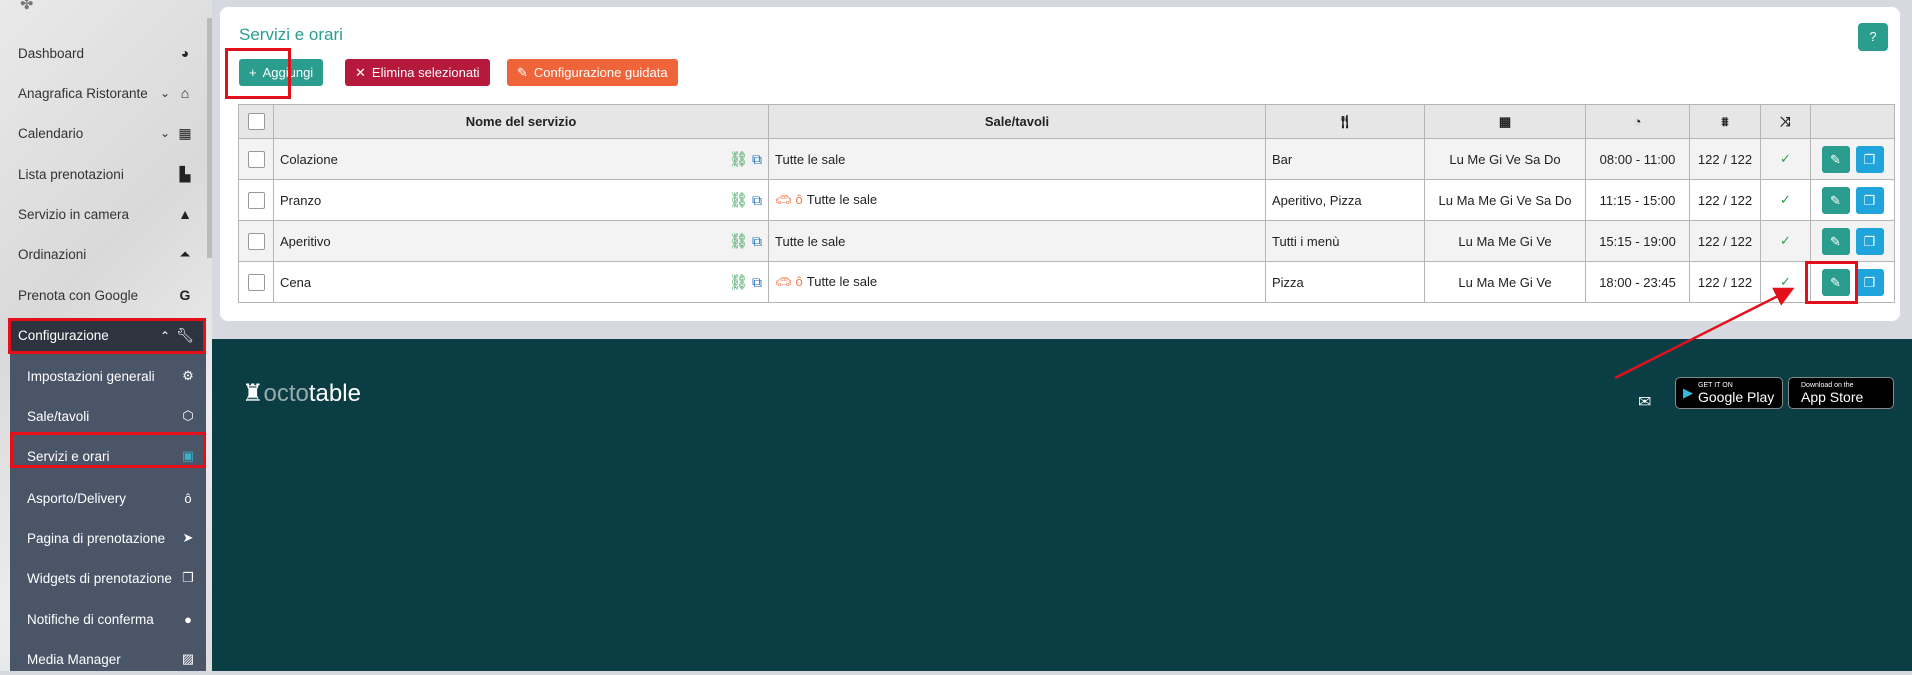 This screenshot has height=675, width=1912. I want to click on annotation-arrow, so click(1704, 333).